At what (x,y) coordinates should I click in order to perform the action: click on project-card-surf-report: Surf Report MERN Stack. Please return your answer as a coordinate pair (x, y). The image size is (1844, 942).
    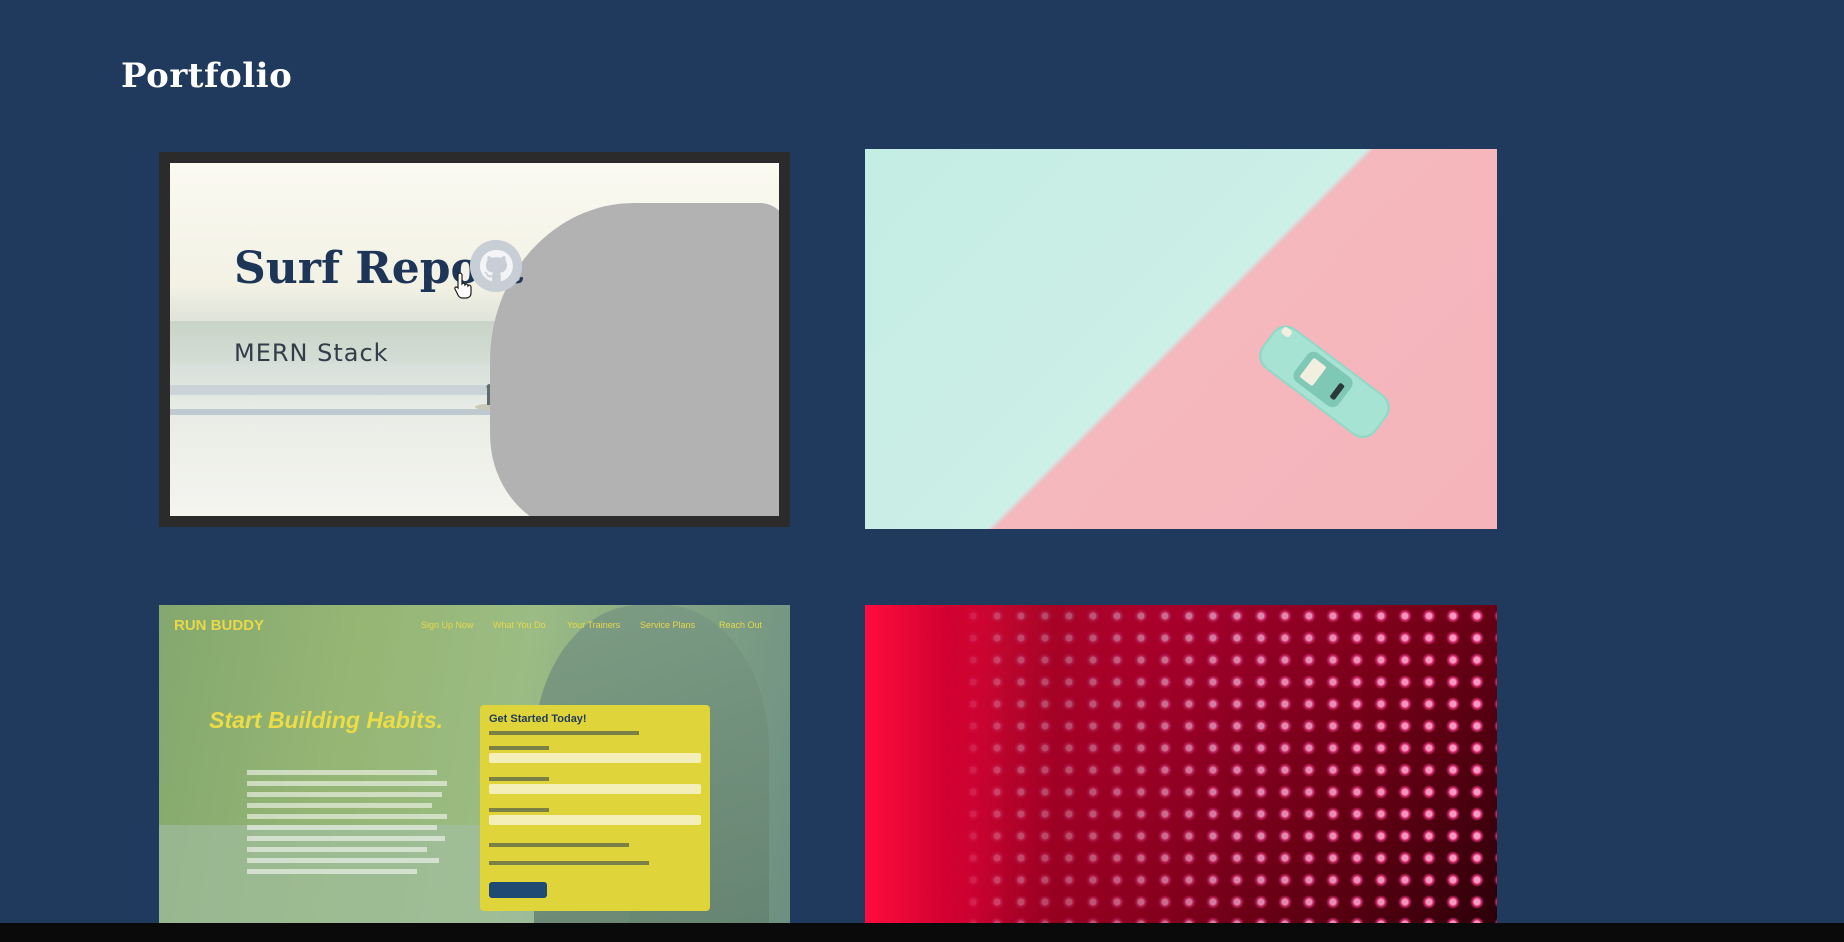
    Looking at the image, I should click on (474, 339).